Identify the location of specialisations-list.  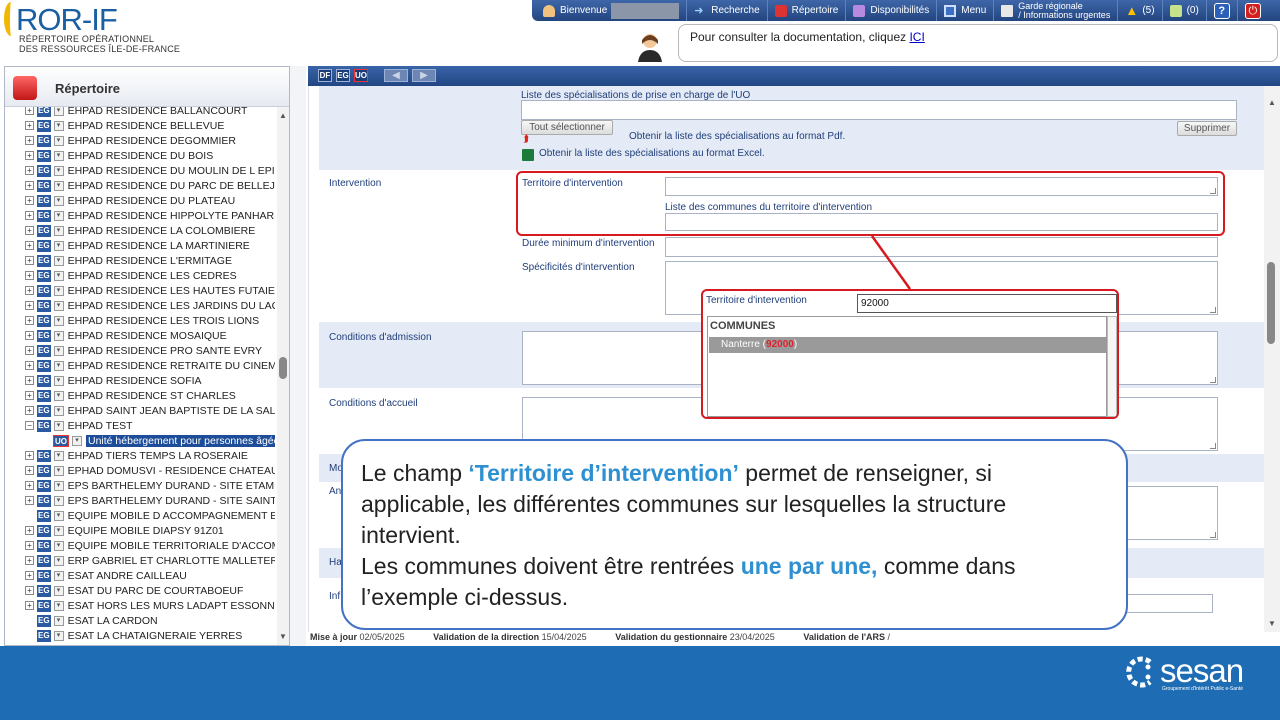
(879, 110).